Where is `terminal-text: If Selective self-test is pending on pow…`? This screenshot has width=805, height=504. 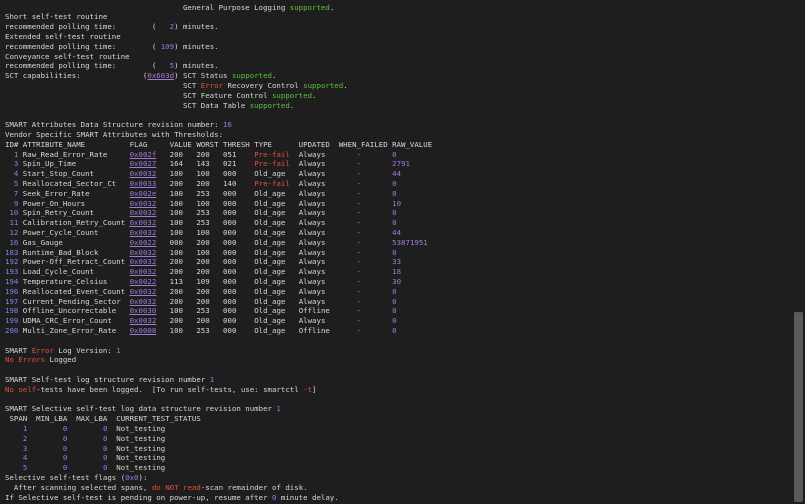
terminal-text: If Selective self-test is pending on pow… is located at coordinates (138, 497).